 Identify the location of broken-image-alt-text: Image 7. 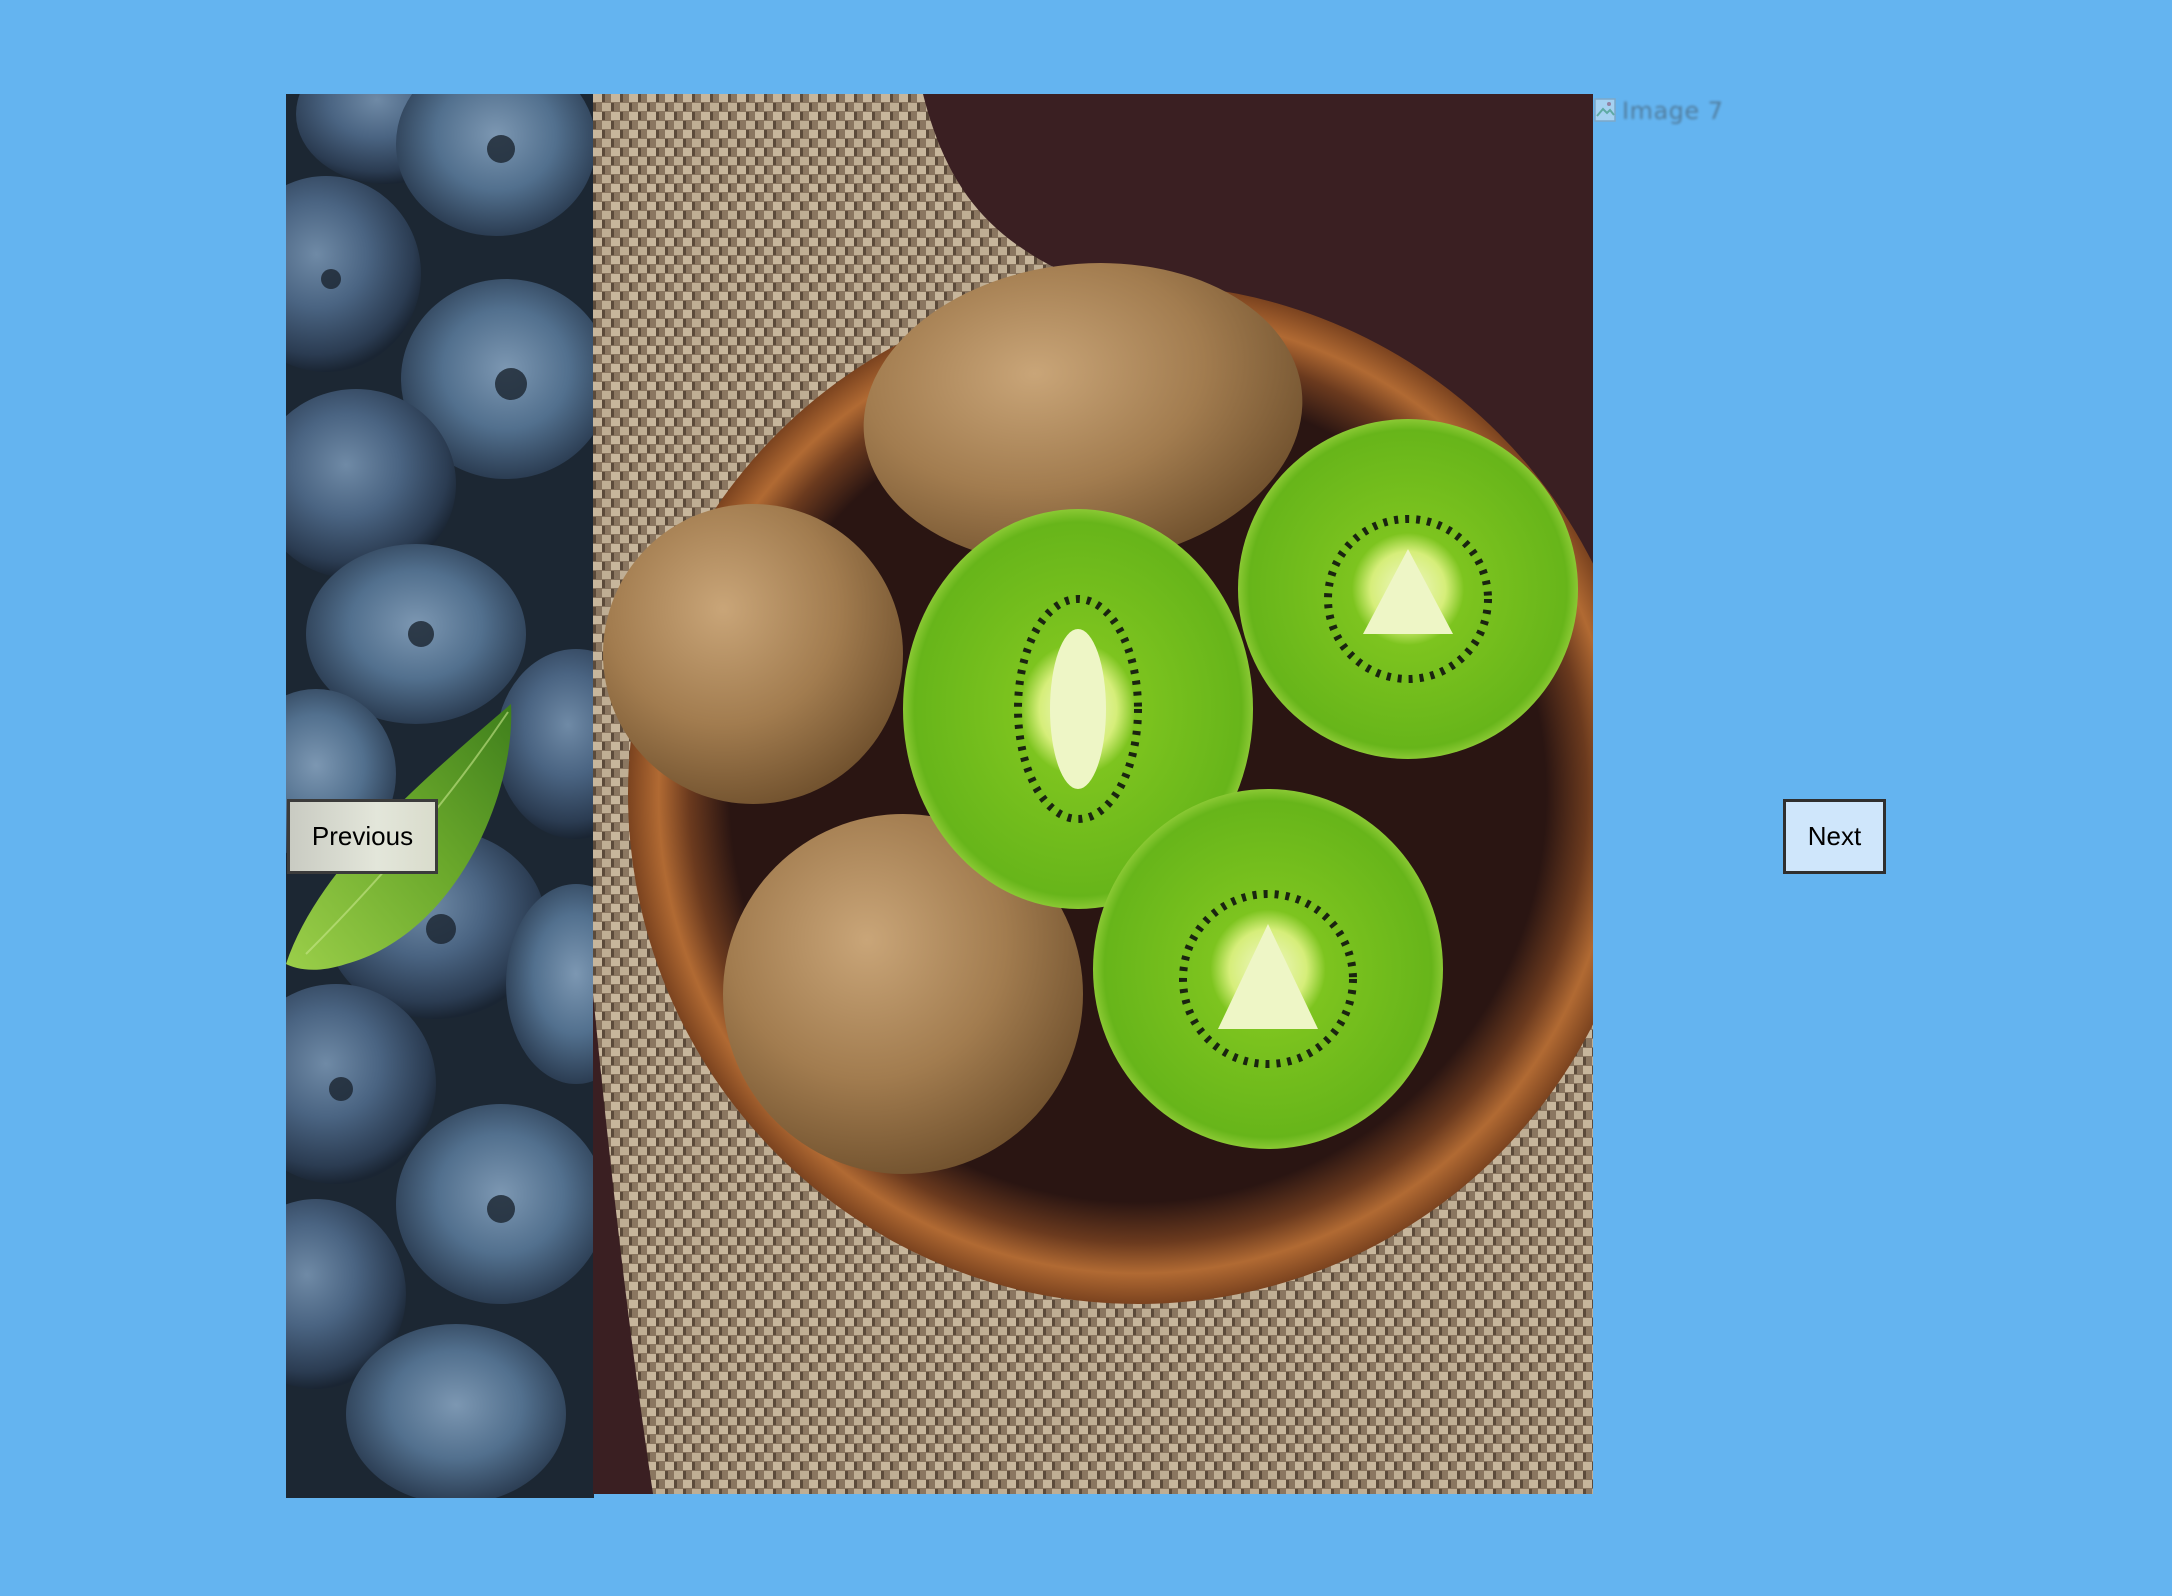
(1673, 111).